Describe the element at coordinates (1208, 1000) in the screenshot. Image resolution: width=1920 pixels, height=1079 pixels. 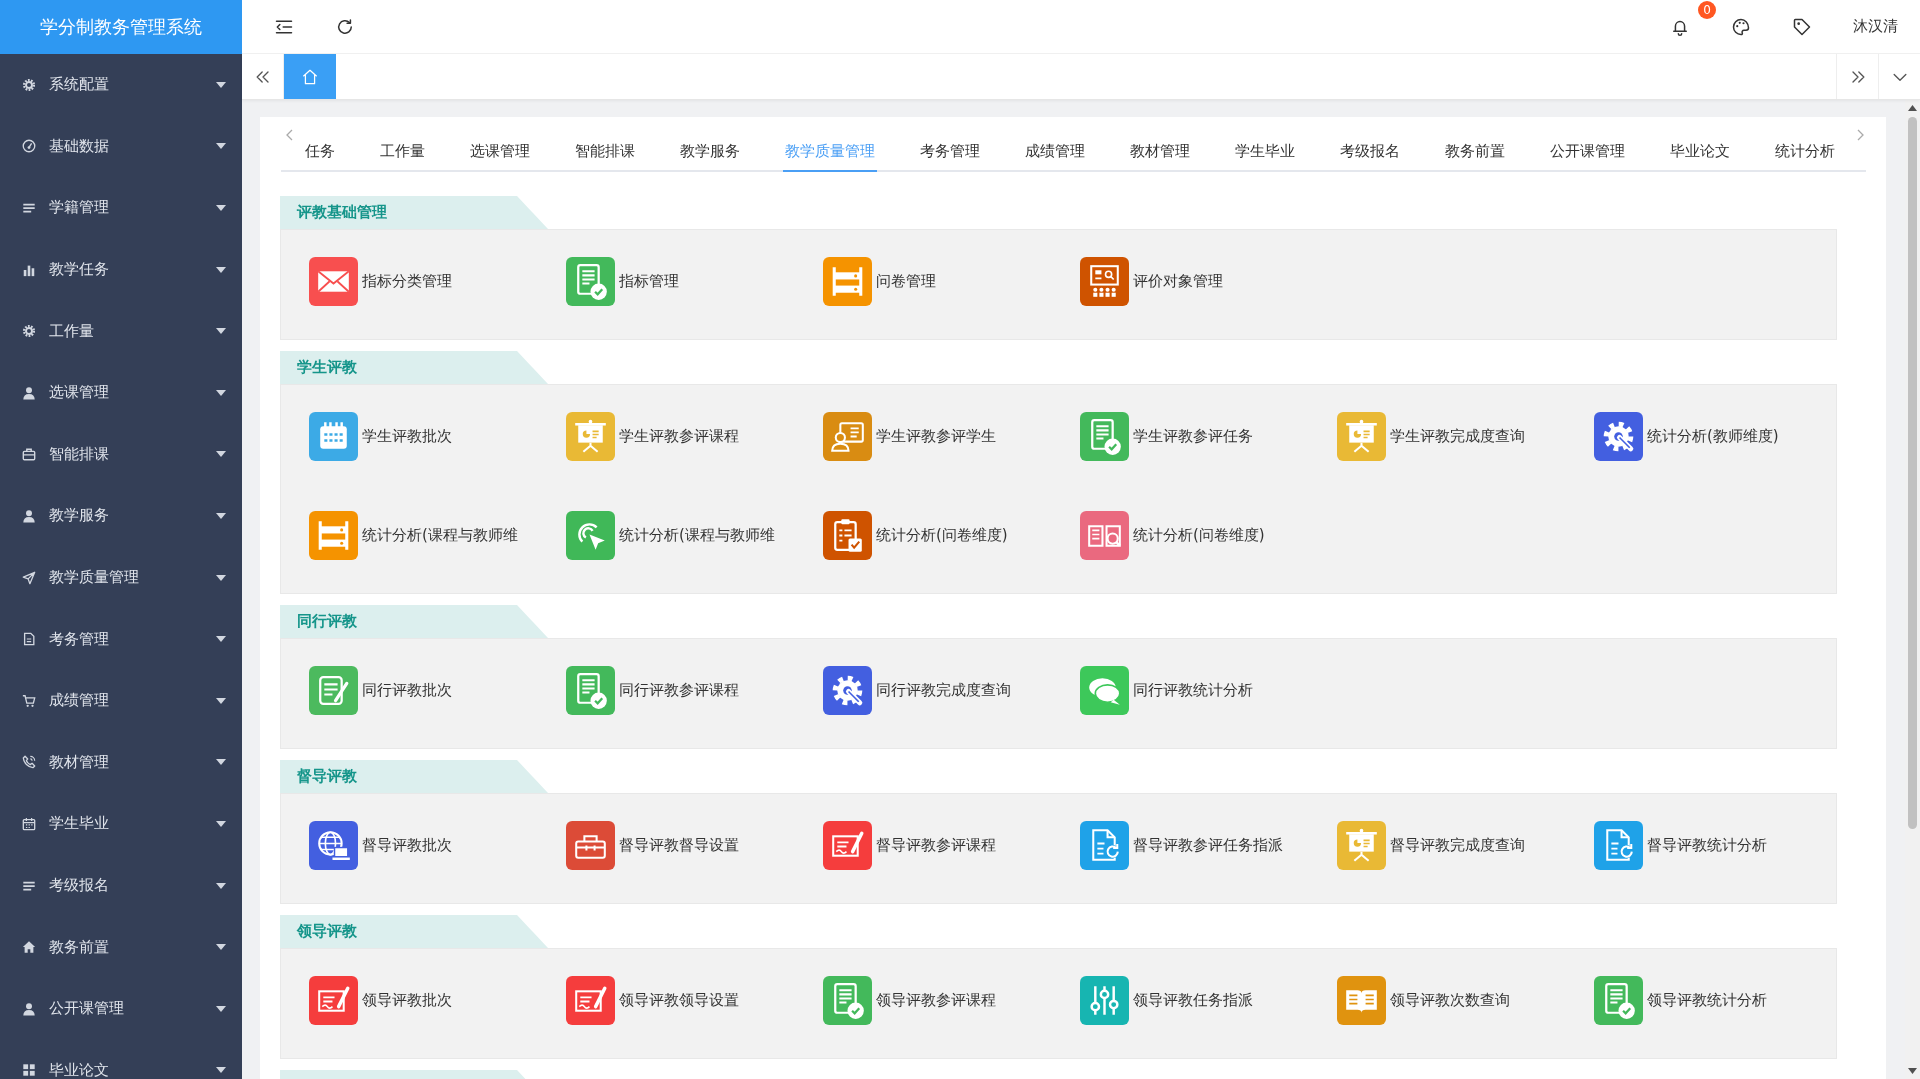
I see `module-link: 领导评教任务指派` at that location.